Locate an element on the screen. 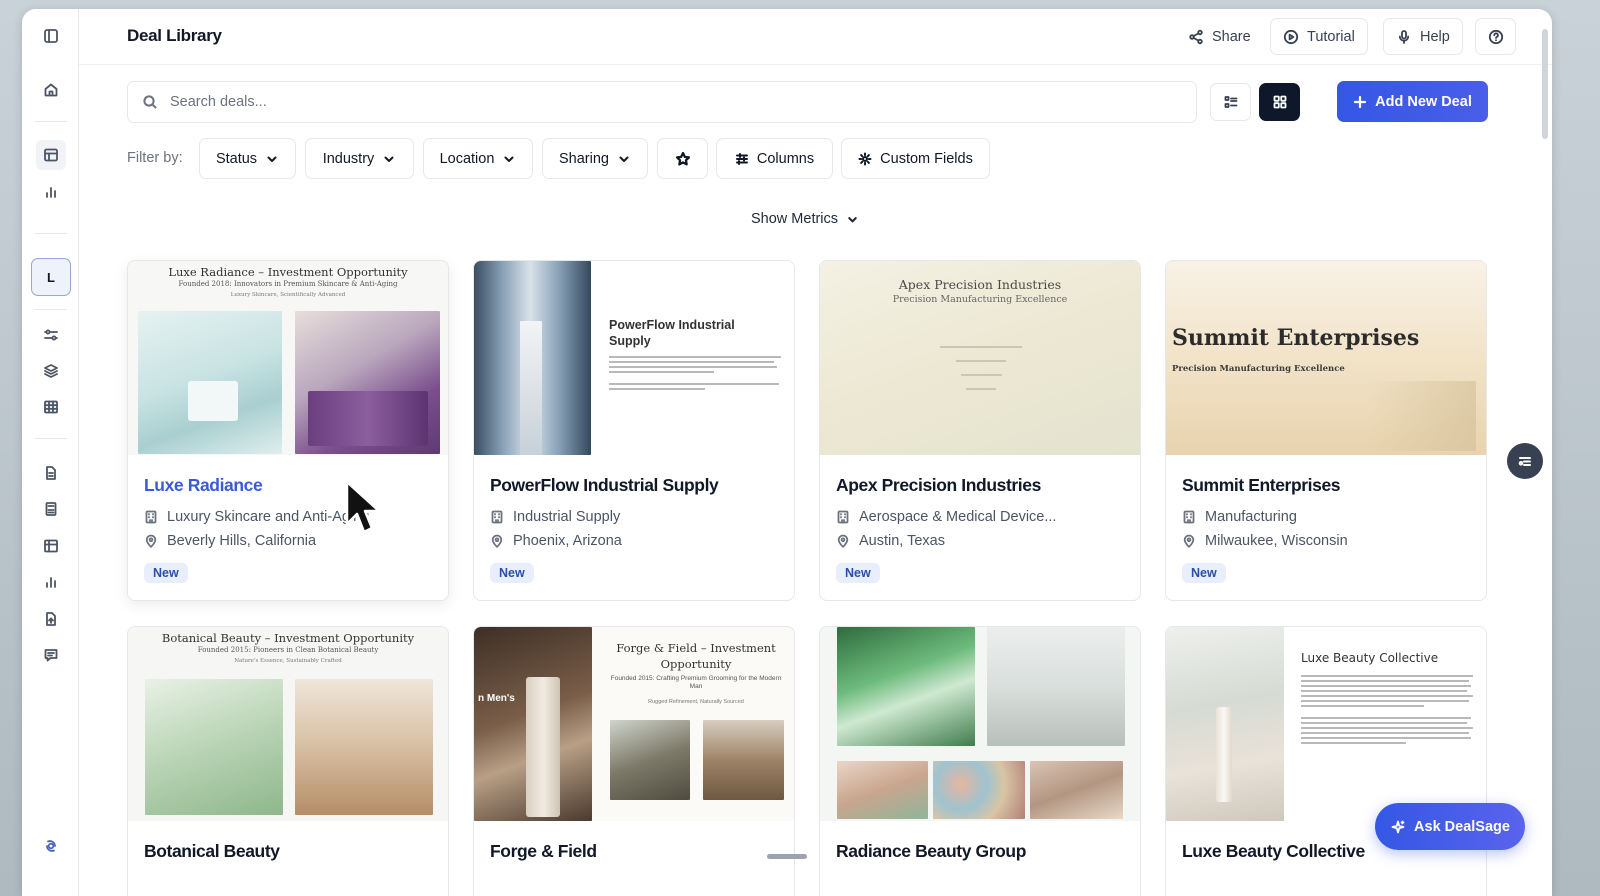 This screenshot has height=896, width=1600. industry-filter-label: Industry is located at coordinates (348, 158).